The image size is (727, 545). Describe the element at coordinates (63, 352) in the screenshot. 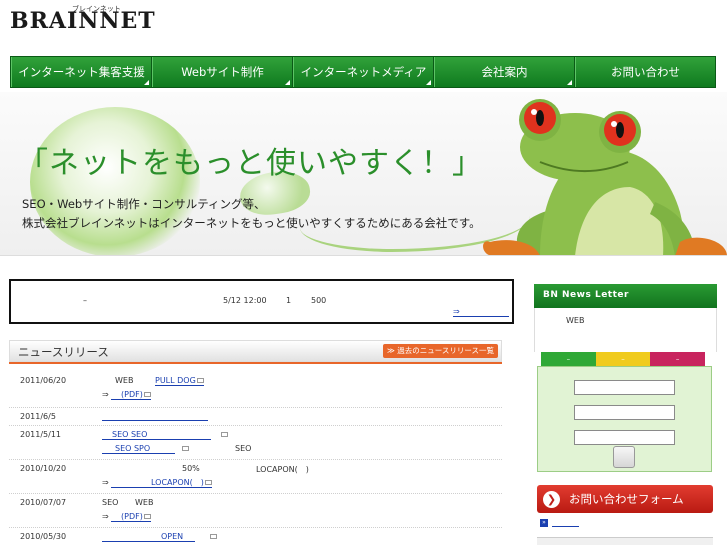

I see `news-heading: ニュースリリース` at that location.